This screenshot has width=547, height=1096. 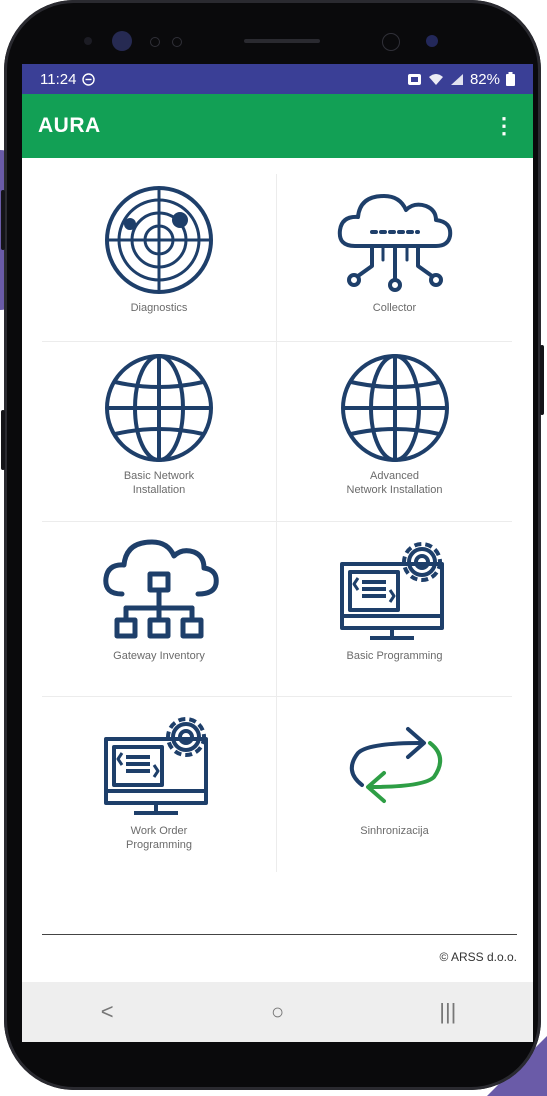 I want to click on home-button: ○, so click(x=277, y=1012).